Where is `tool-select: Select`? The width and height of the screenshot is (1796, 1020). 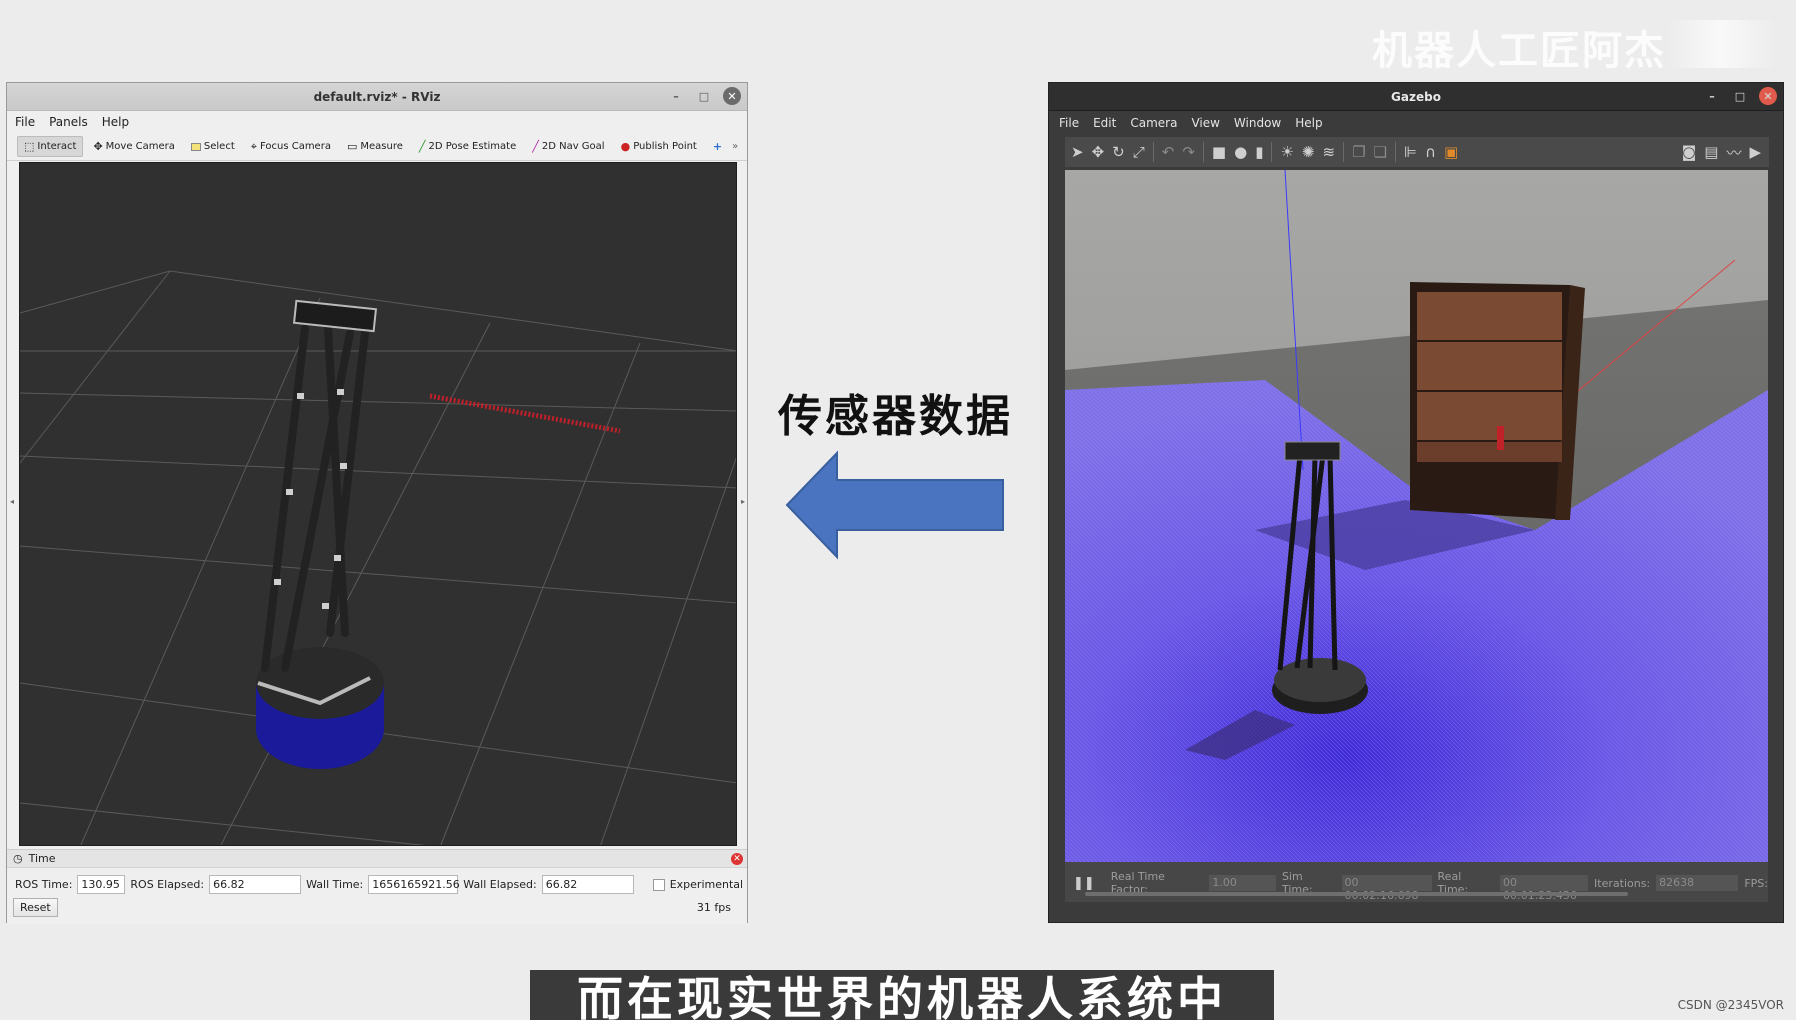 tool-select: Select is located at coordinates (213, 146).